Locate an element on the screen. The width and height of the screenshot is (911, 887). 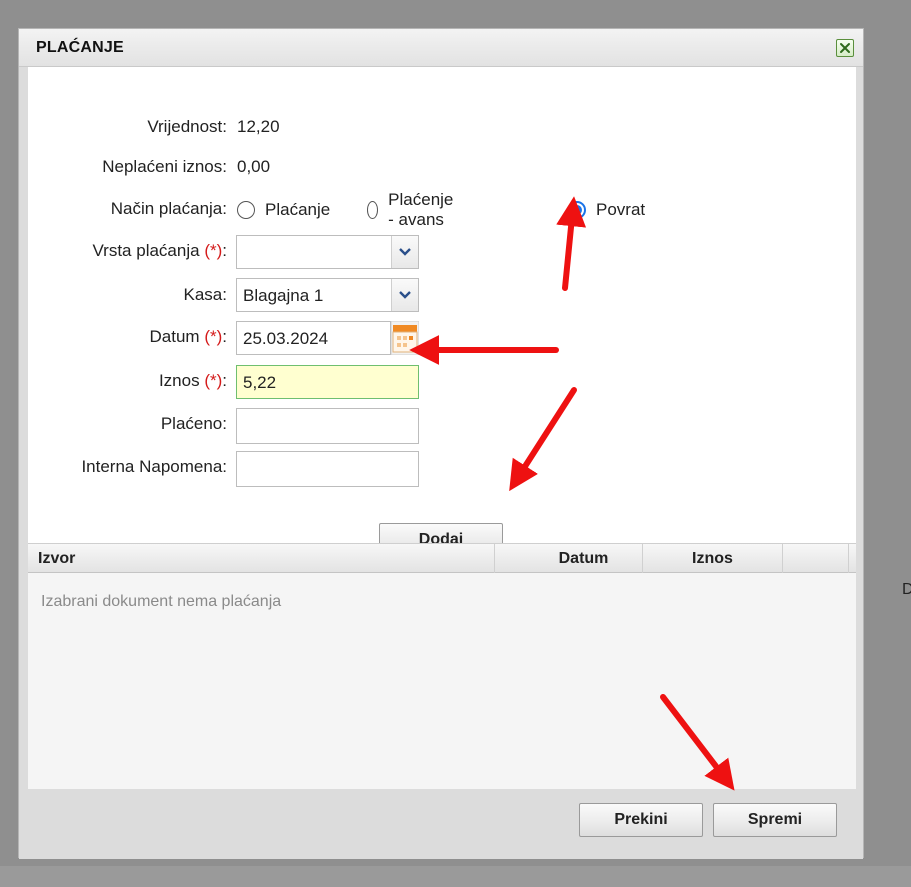
kasa-label: Kasa: is located at coordinates (205, 294).